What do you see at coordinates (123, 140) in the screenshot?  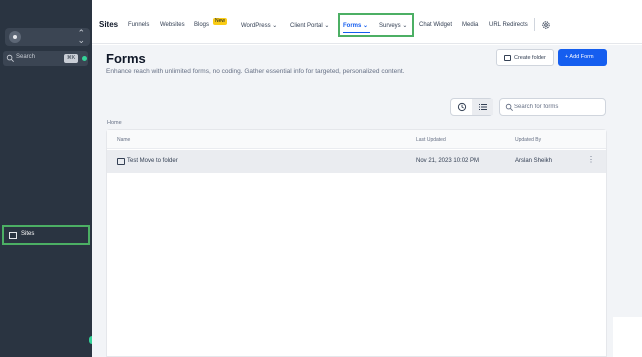 I see `column-name: Name` at bounding box center [123, 140].